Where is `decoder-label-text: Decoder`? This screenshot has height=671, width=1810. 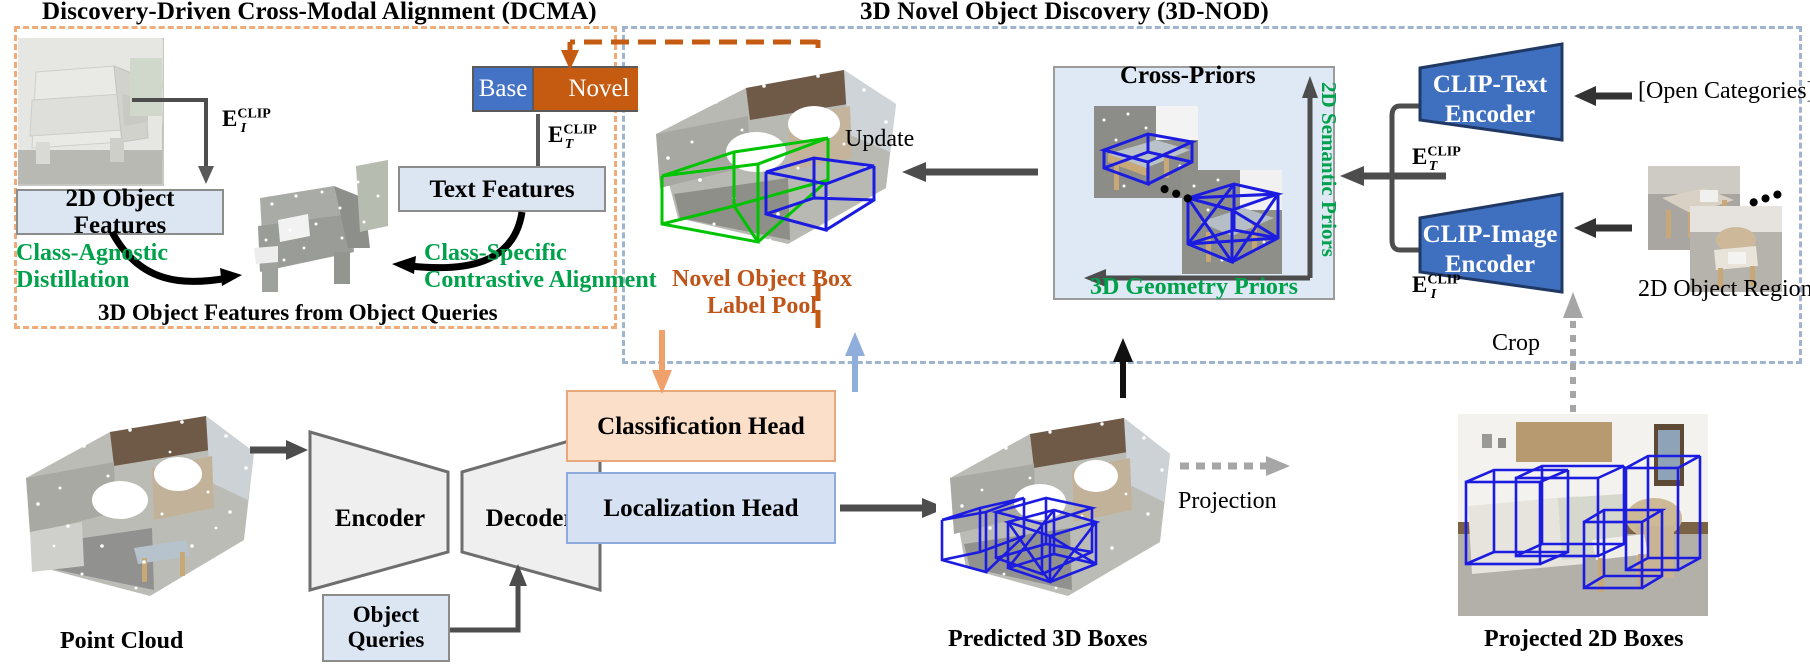 decoder-label-text: Decoder is located at coordinates (530, 518).